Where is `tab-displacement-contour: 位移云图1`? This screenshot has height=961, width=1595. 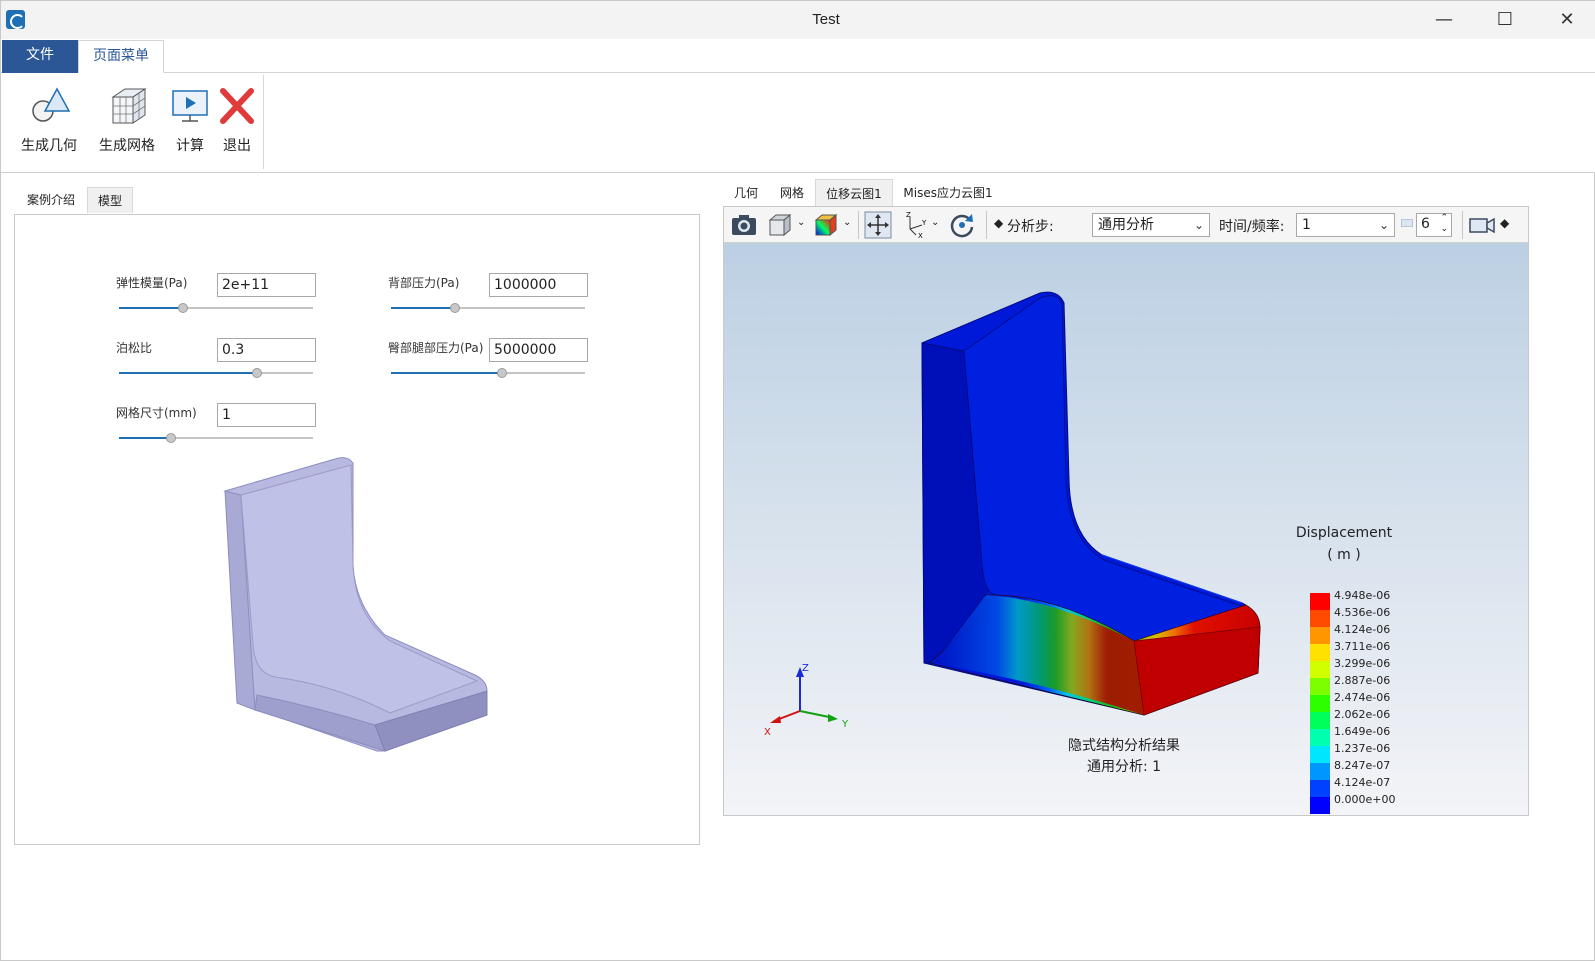
tab-displacement-contour: 位移云图1 is located at coordinates (854, 193).